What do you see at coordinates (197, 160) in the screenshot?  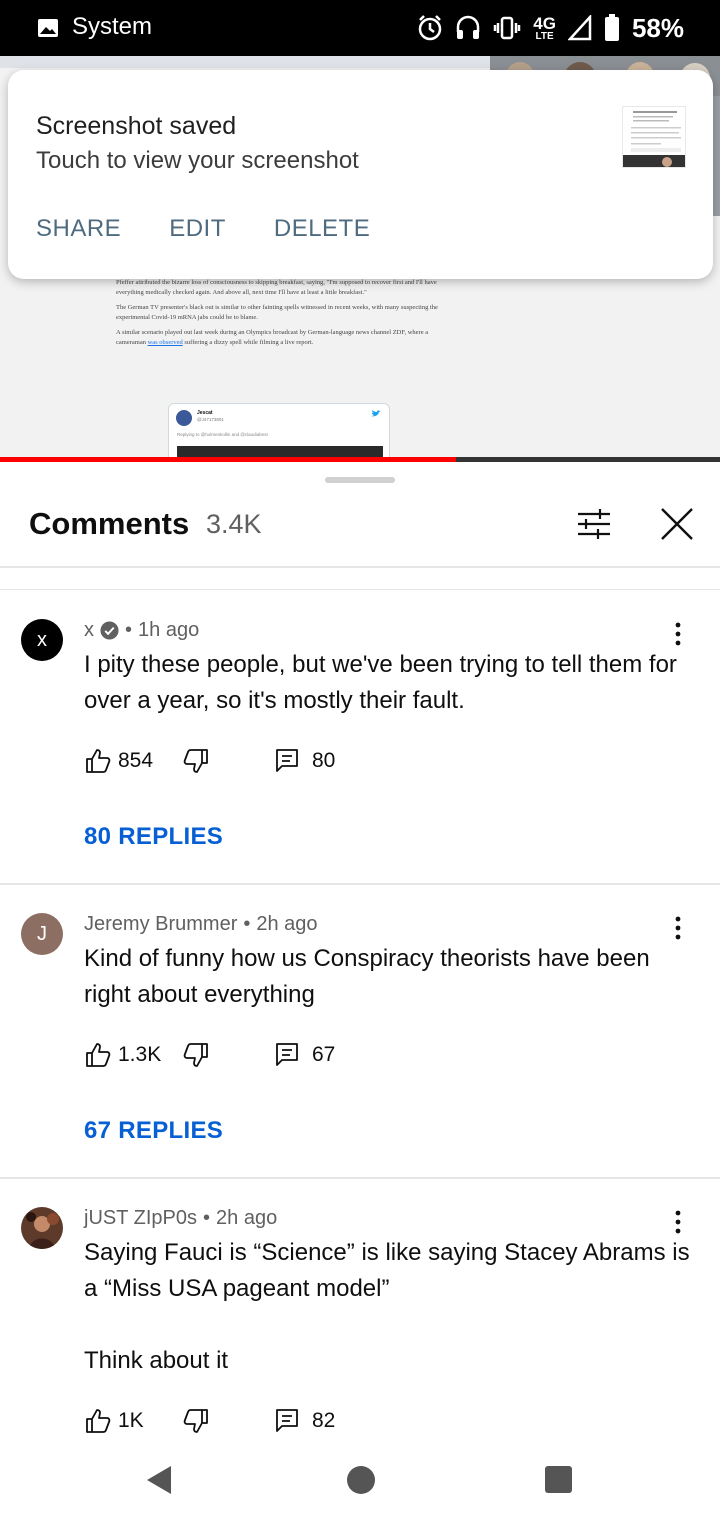 I see `notification-subtitle: Touch to view your screenshot` at bounding box center [197, 160].